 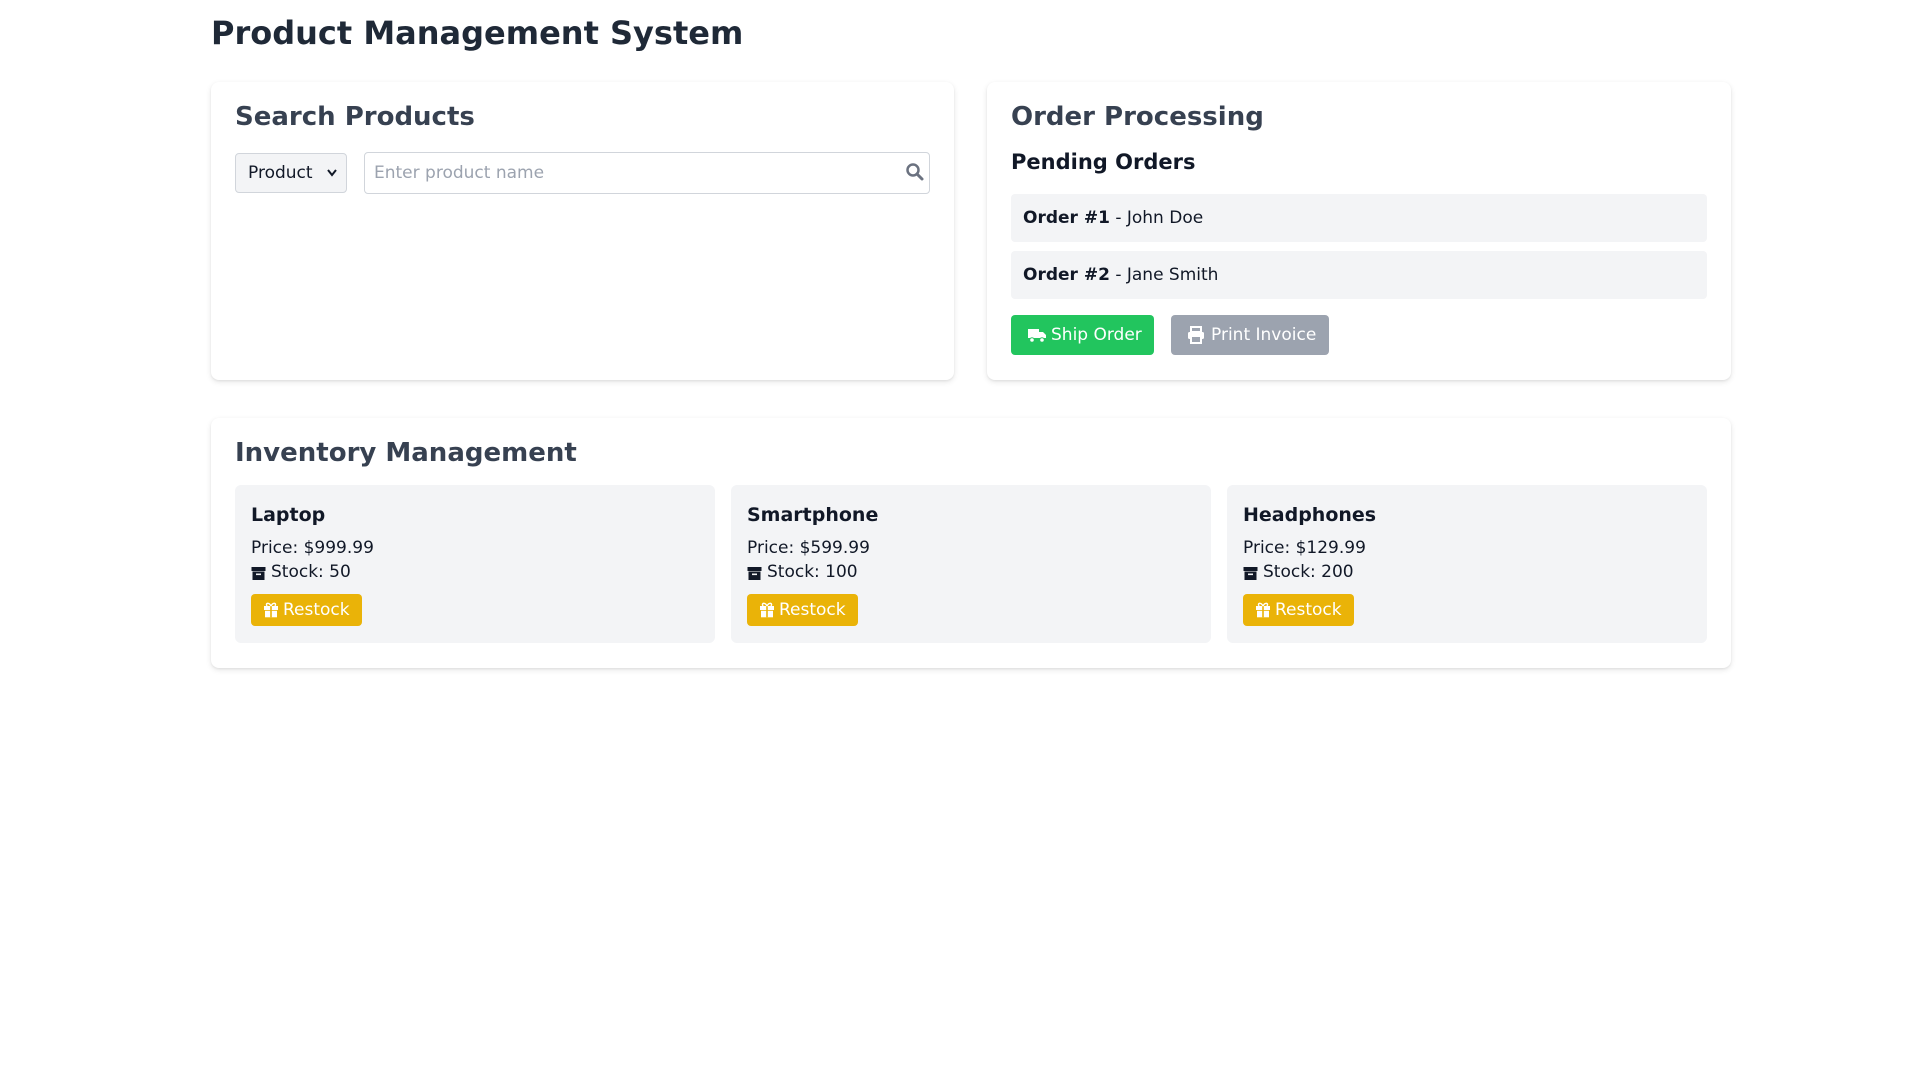 I want to click on printer-icon, so click(x=1196, y=335).